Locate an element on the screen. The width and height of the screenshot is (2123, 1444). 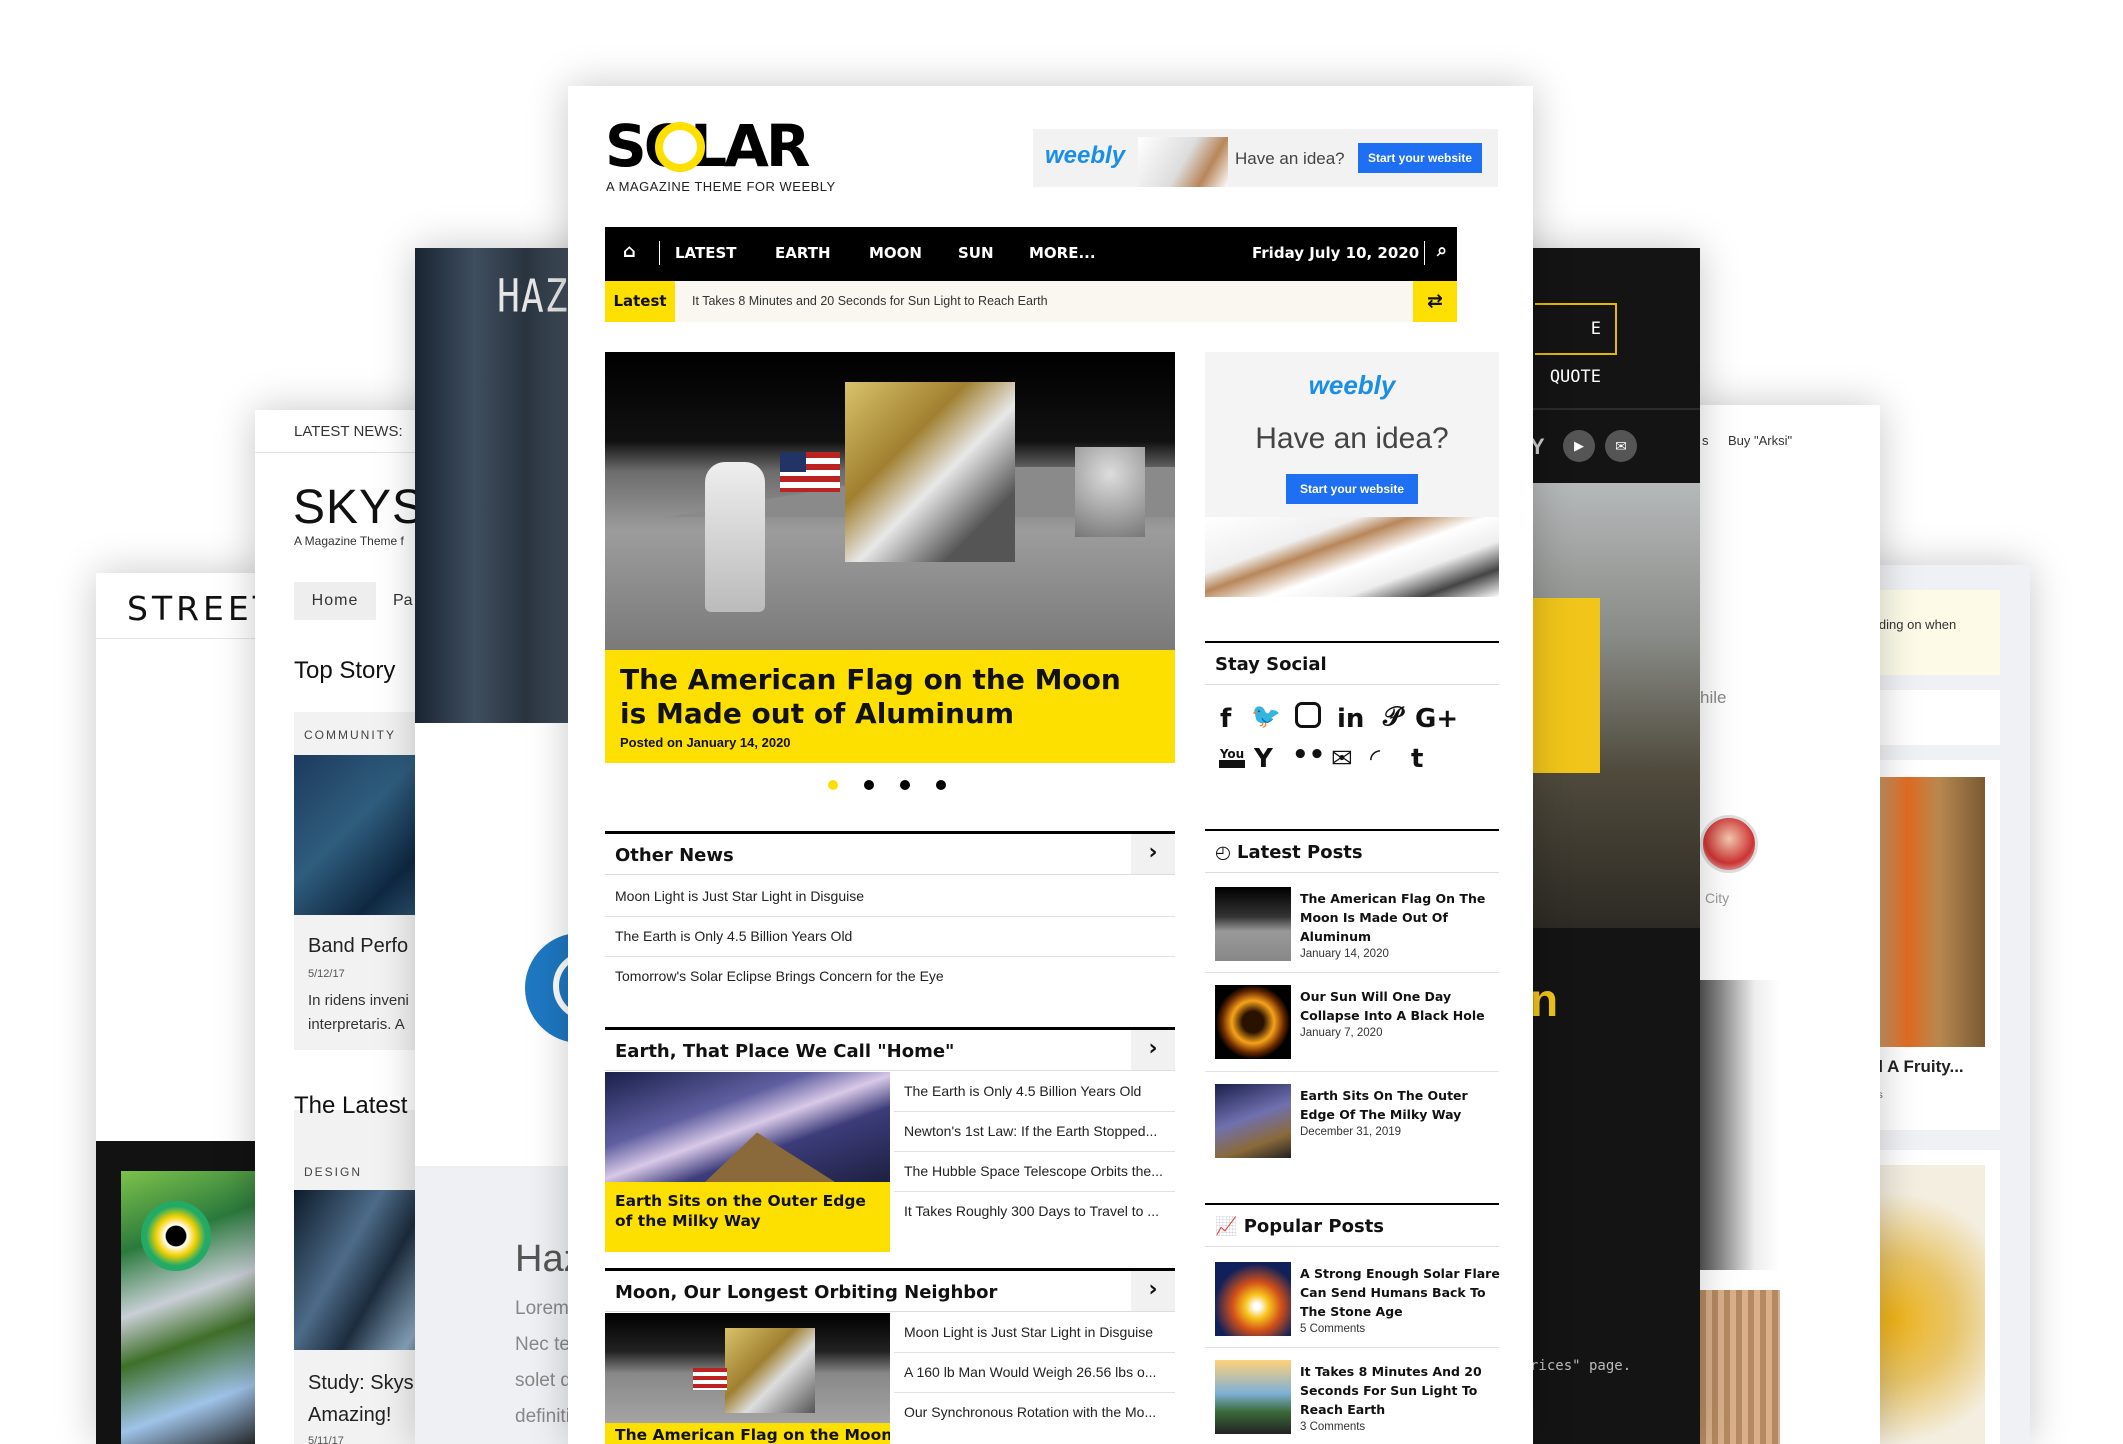
quote-button: E QUOTE is located at coordinates (1576, 345).